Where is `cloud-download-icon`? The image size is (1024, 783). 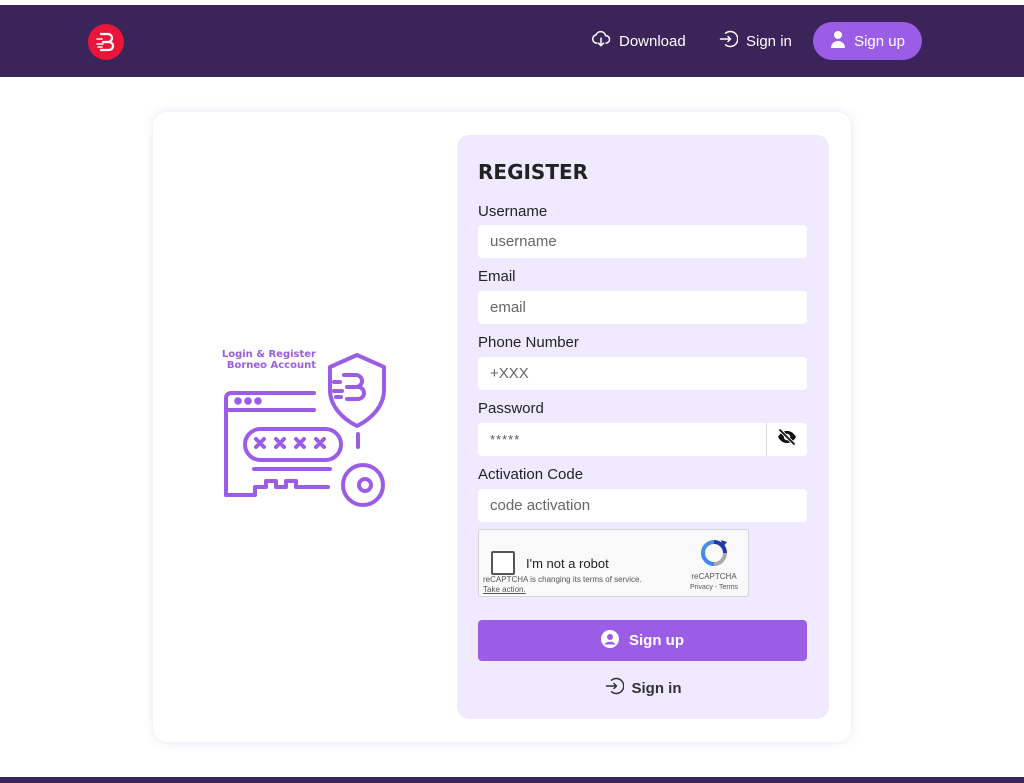 cloud-download-icon is located at coordinates (601, 41).